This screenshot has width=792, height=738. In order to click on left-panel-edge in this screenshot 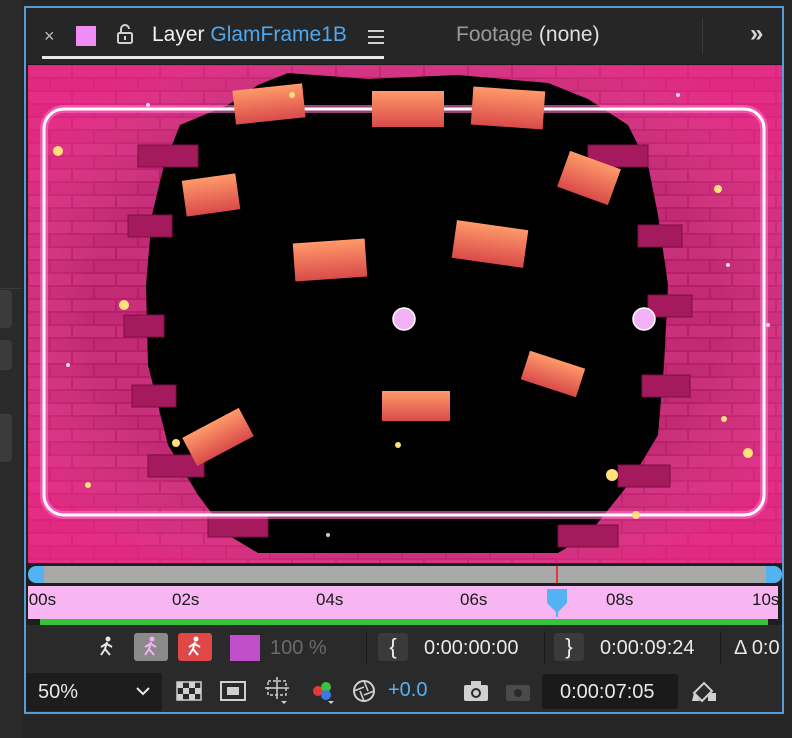, I will do `click(11, 369)`.